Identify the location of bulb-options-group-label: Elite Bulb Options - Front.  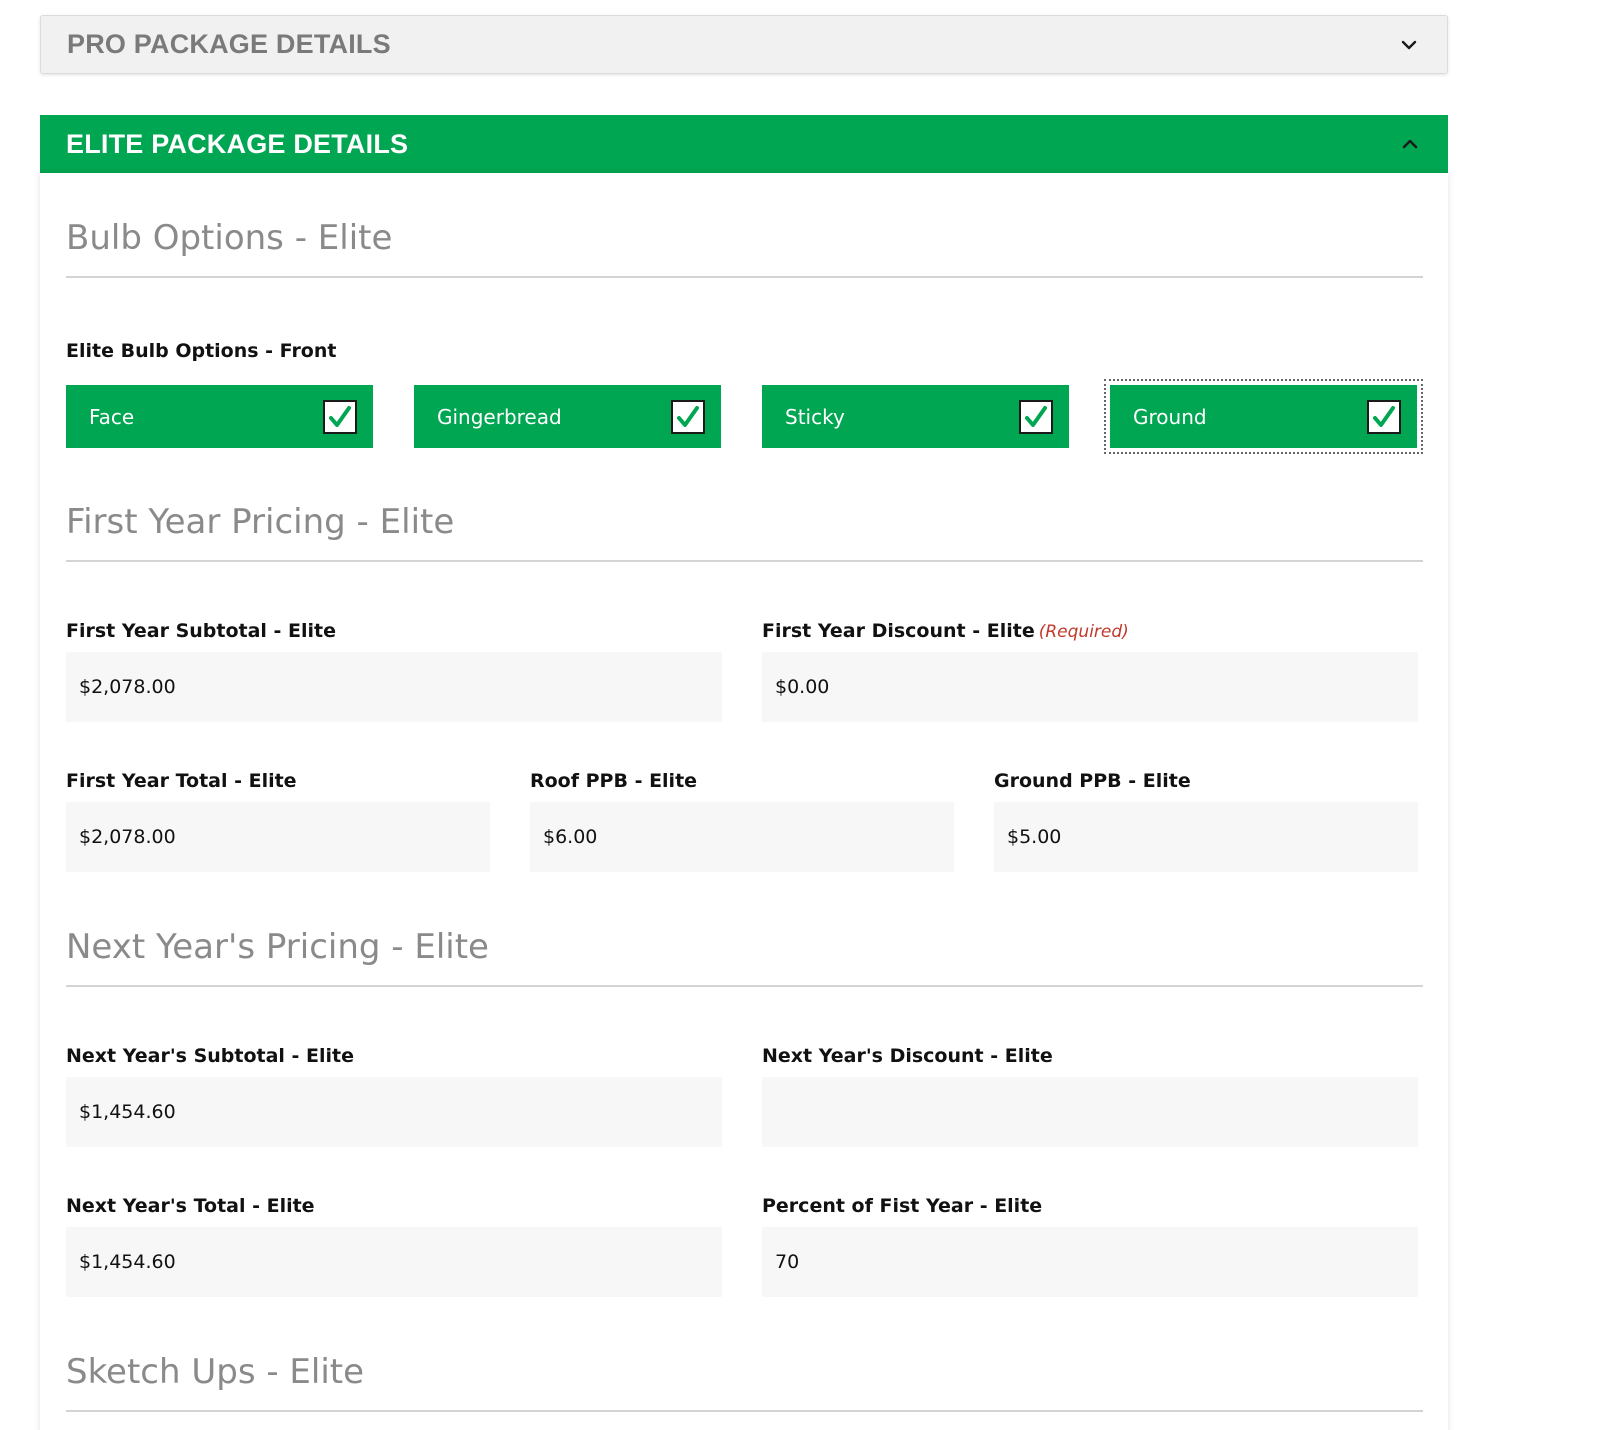
(201, 351).